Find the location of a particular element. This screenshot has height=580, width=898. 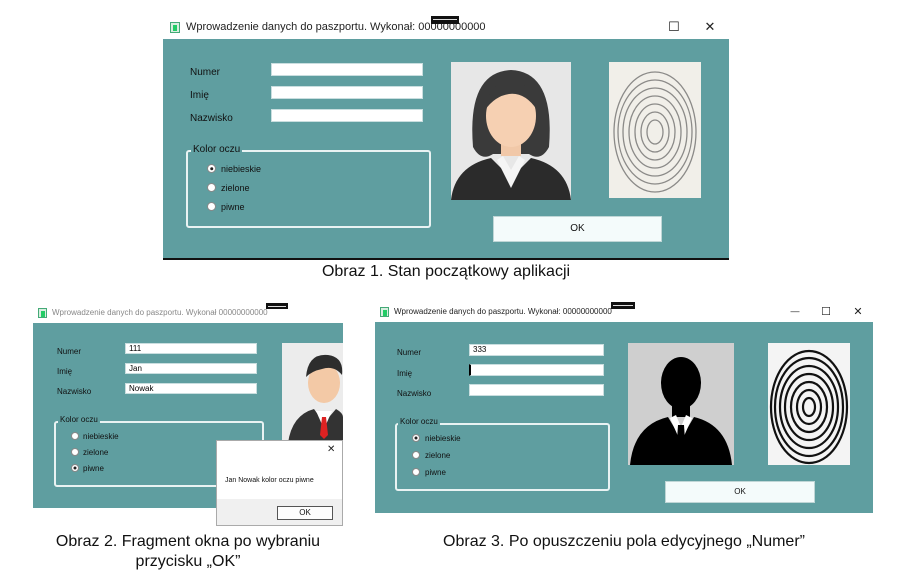

figure2-caption-line2: przycisku „OK” is located at coordinates (188, 561).